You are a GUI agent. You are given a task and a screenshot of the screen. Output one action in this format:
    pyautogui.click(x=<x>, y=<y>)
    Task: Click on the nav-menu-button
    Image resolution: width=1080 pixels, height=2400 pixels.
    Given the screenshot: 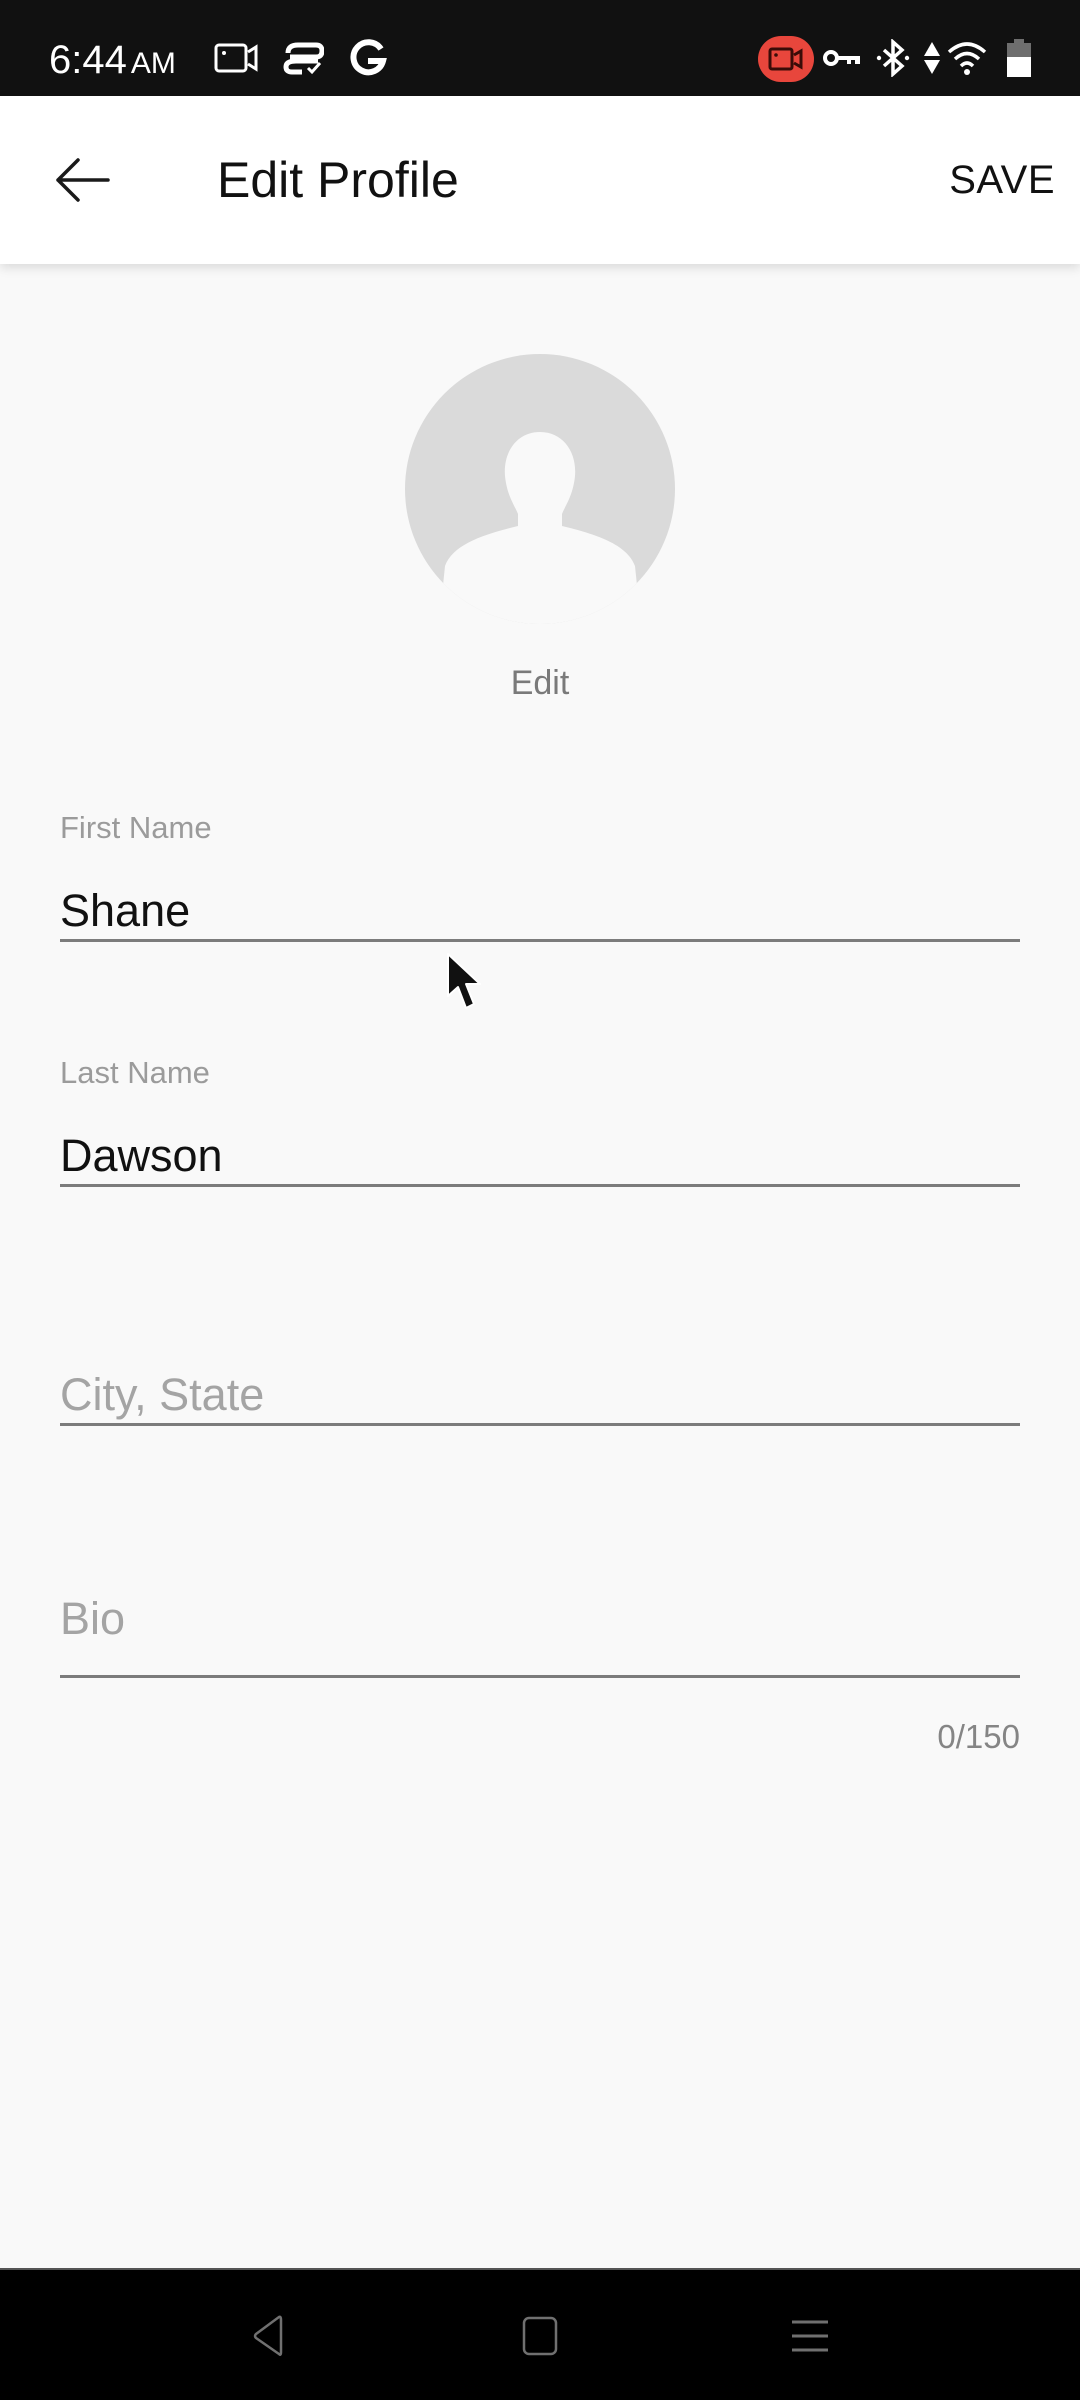 What is the action you would take?
    pyautogui.click(x=810, y=2336)
    